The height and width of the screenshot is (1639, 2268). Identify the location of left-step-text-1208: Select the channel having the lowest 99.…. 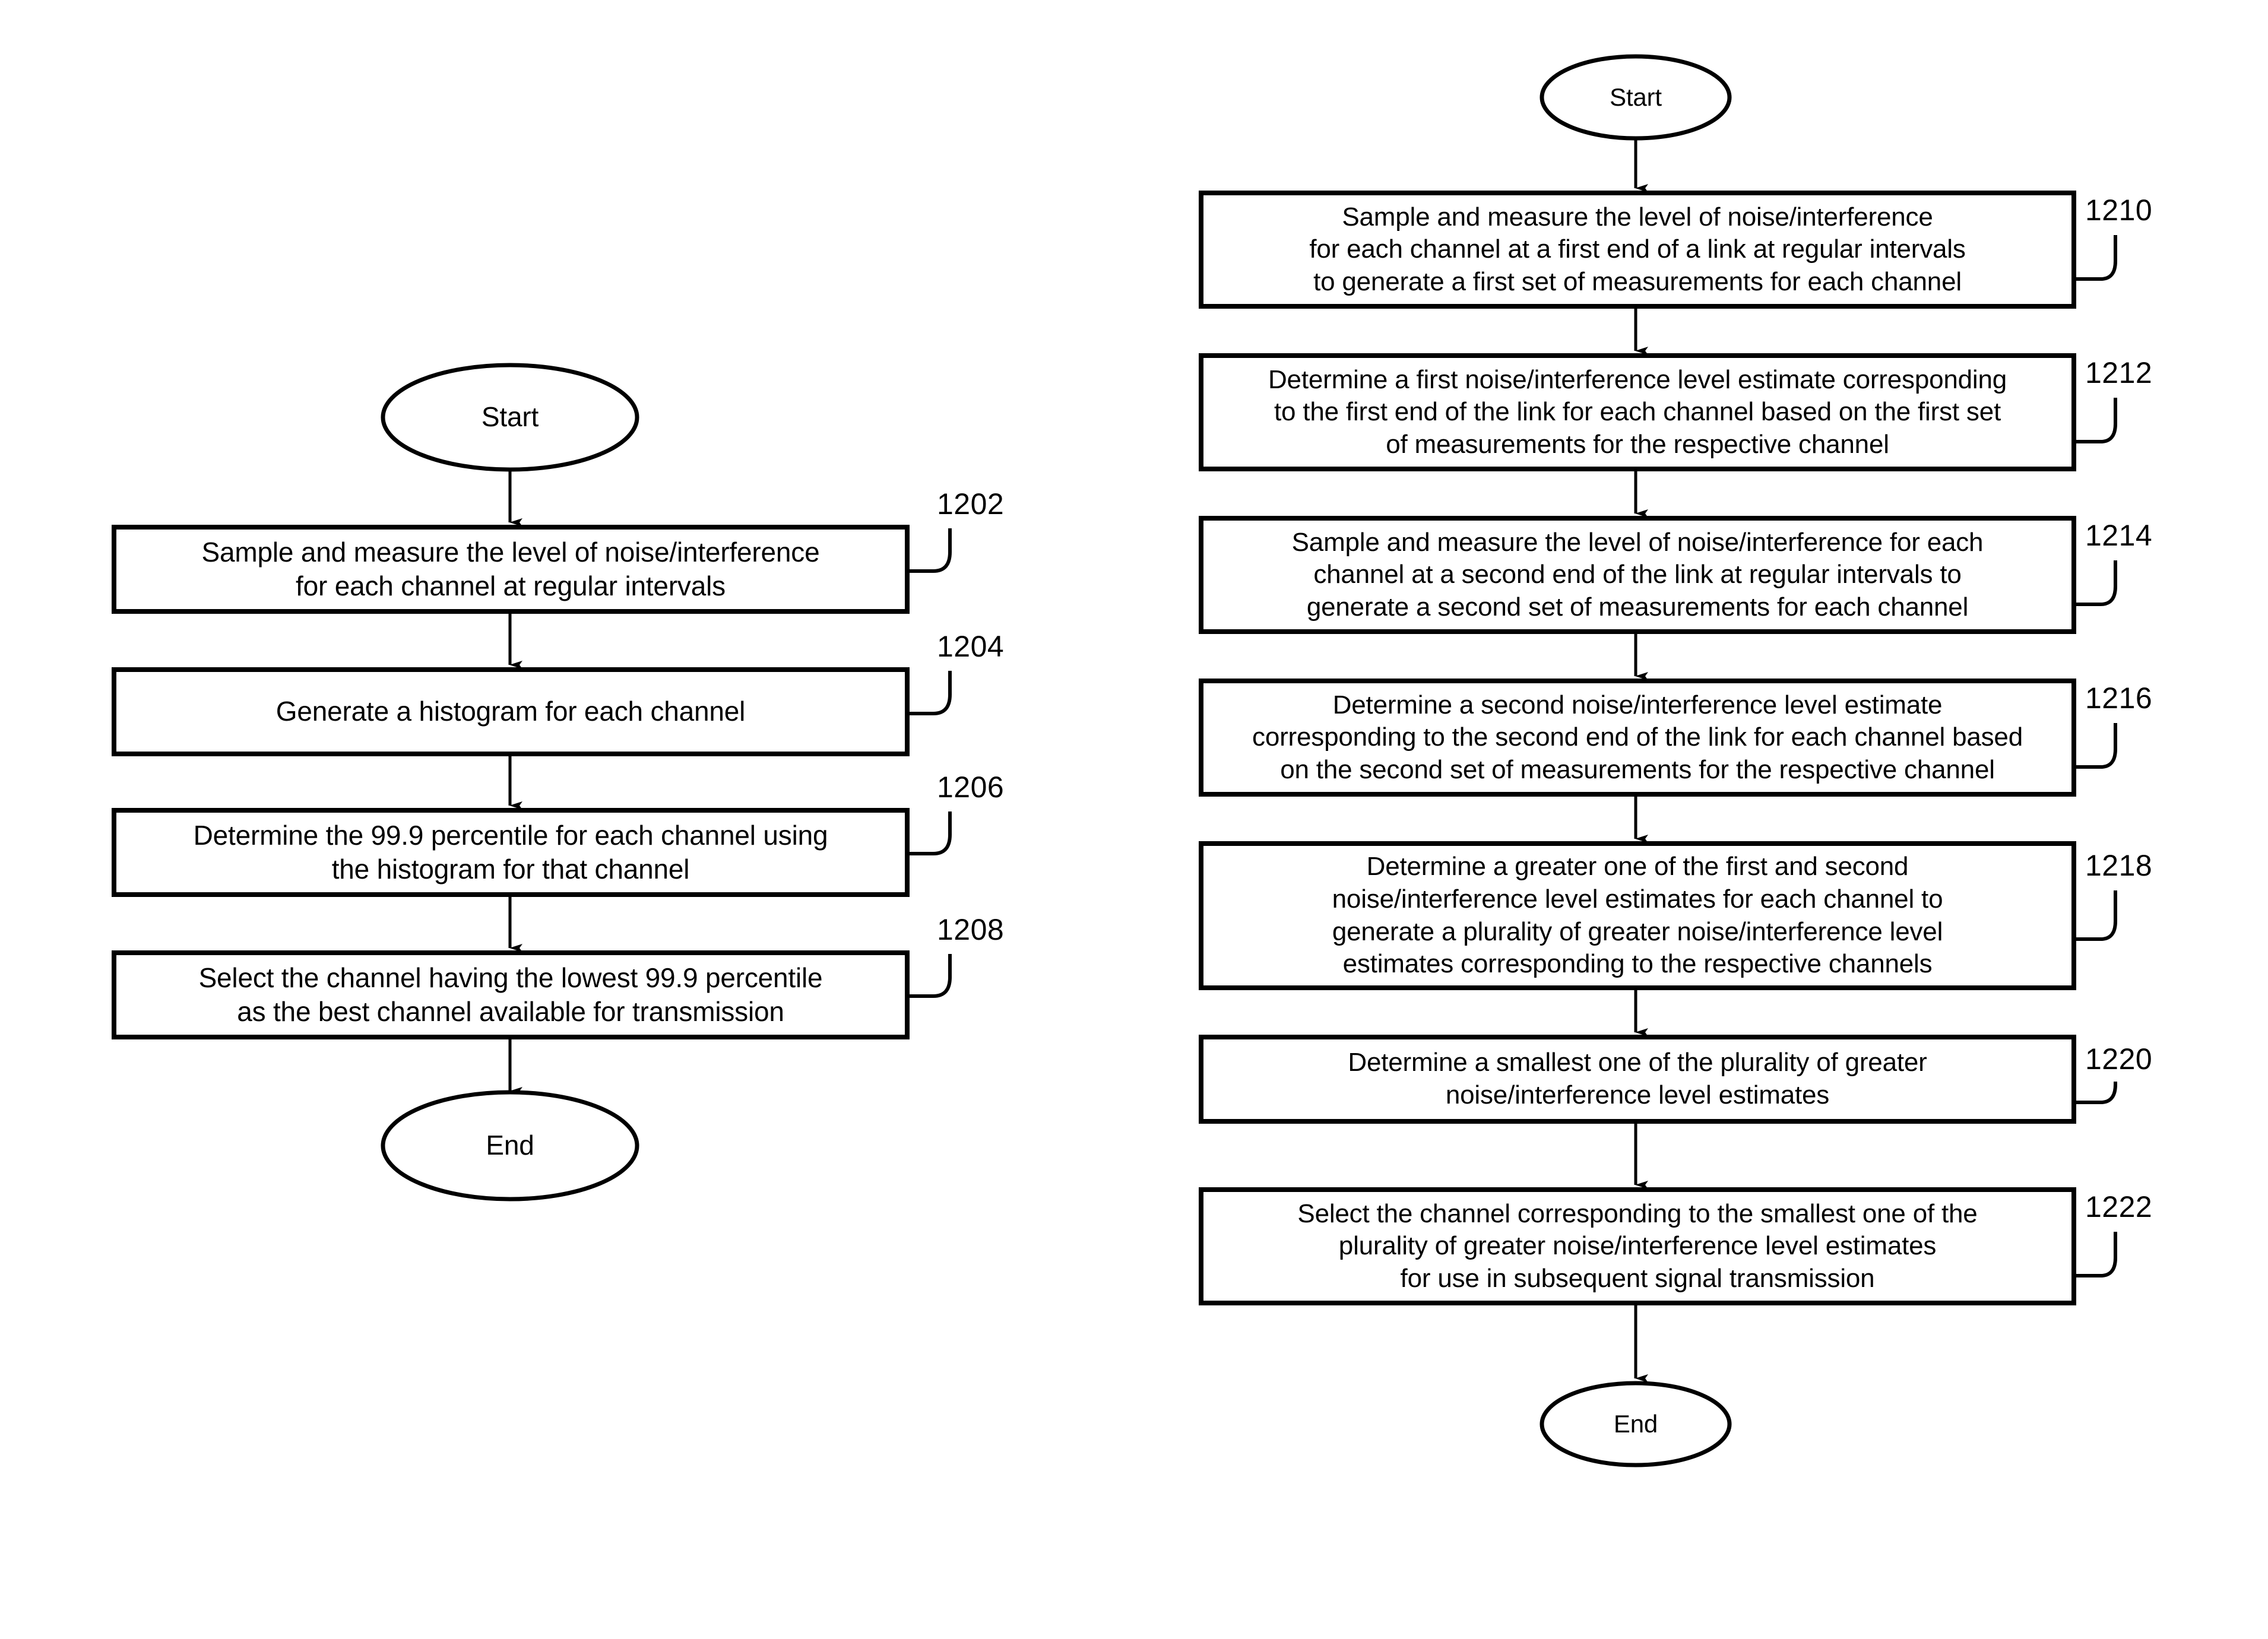
(510, 994).